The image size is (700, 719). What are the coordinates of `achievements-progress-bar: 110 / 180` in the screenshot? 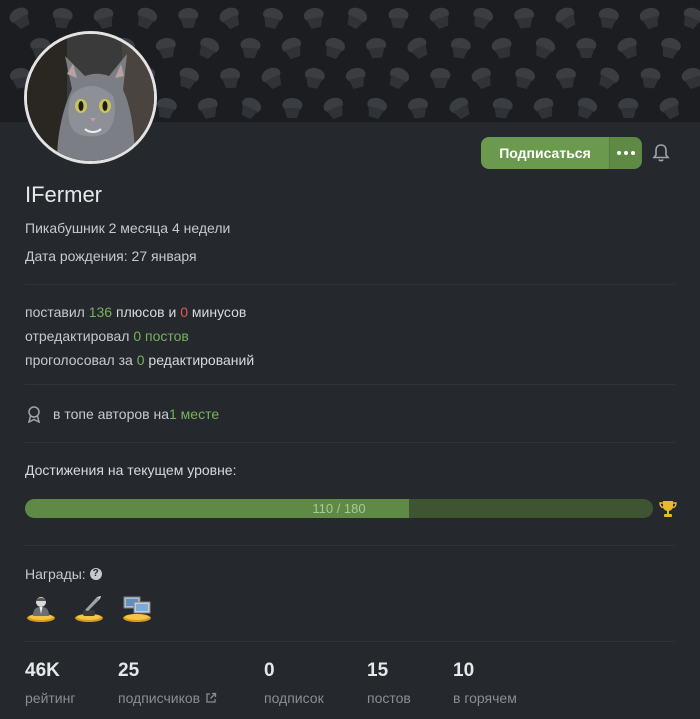 It's located at (339, 508).